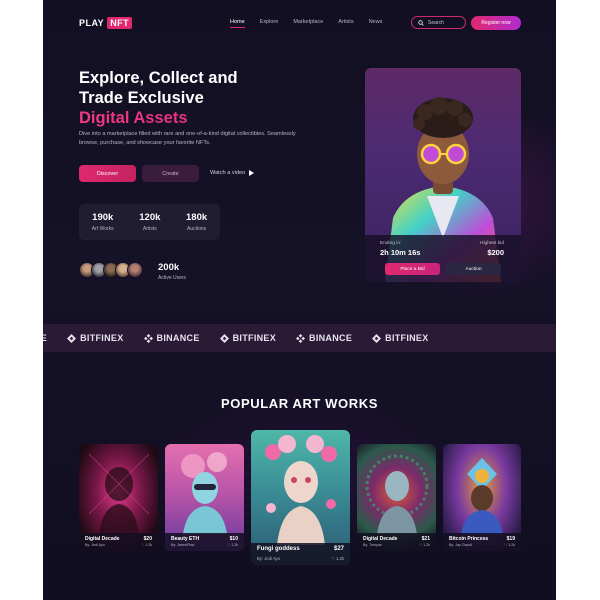 This screenshot has width=600, height=600. What do you see at coordinates (150, 217) in the screenshot?
I see `stat-value: 120k` at bounding box center [150, 217].